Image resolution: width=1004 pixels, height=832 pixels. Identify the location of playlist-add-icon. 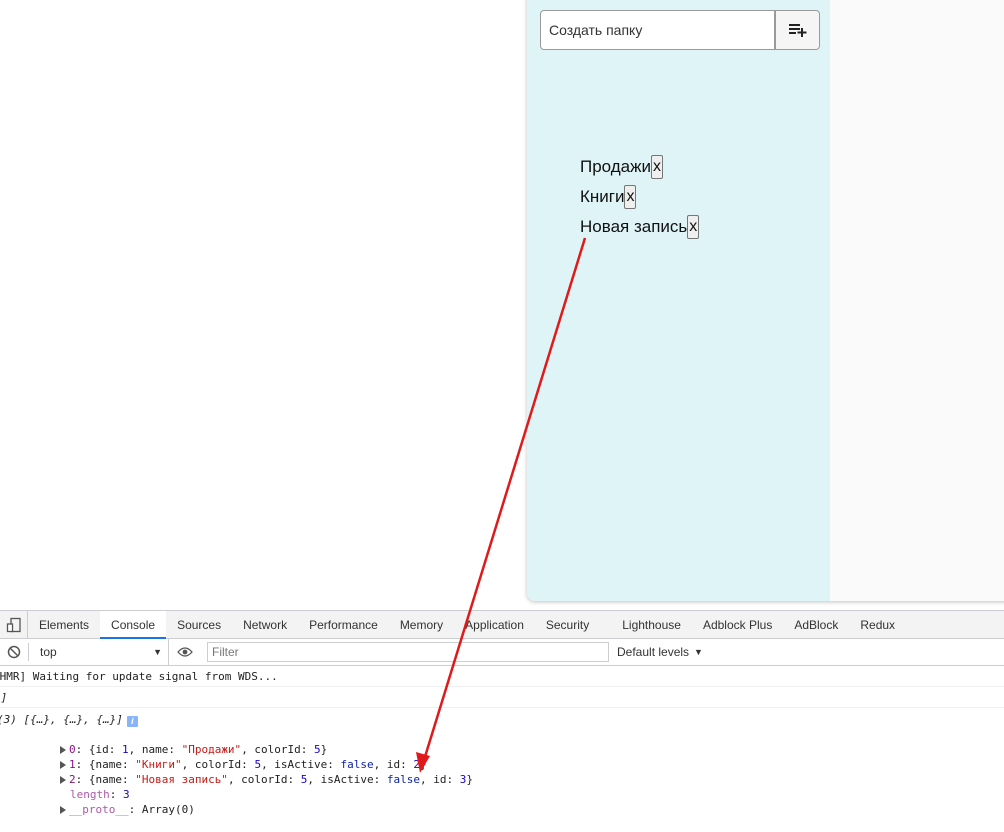
(797, 30).